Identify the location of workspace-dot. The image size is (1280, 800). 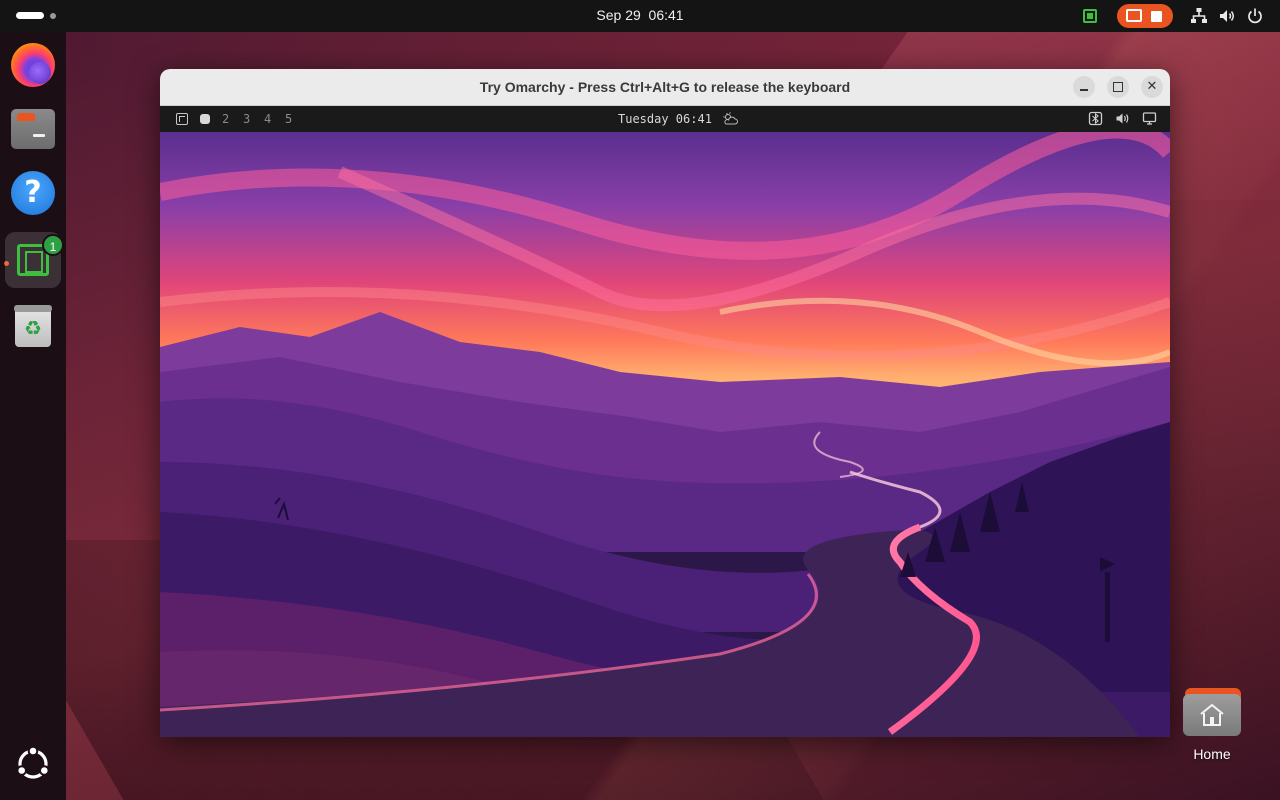
(53, 16).